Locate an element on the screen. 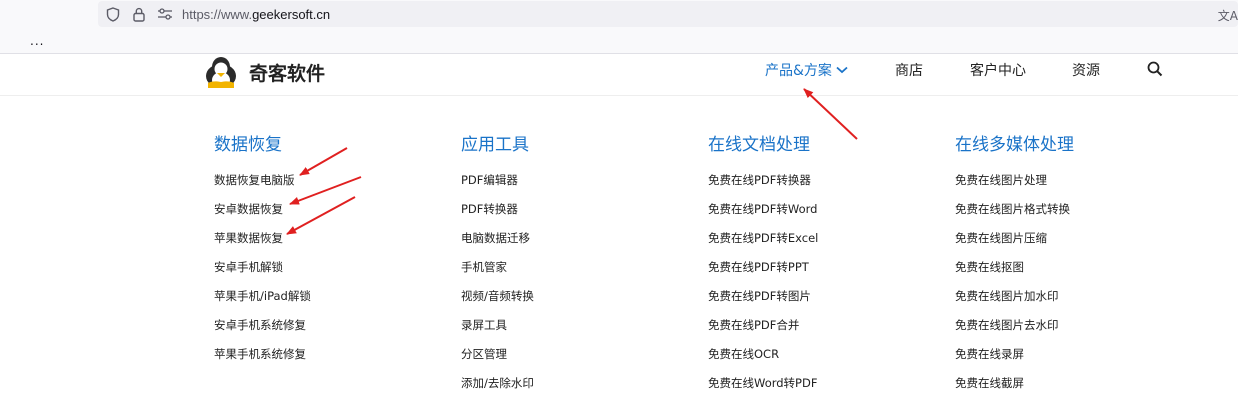 Image resolution: width=1238 pixels, height=404 pixels. column-title: 在线文档处理 is located at coordinates (763, 142).